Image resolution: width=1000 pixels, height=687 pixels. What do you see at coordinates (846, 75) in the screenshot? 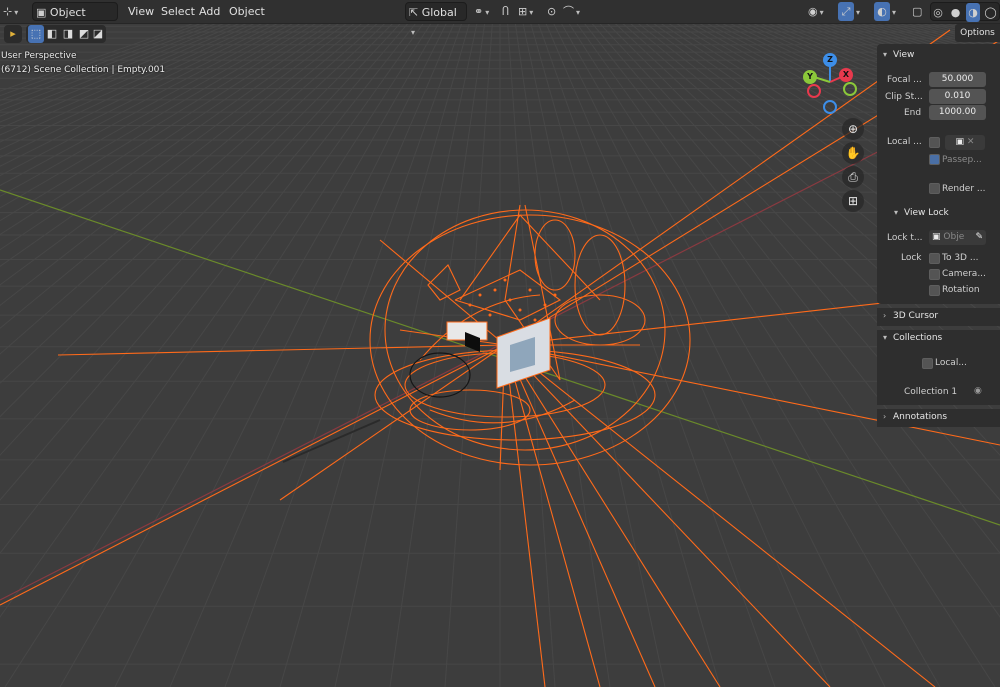
I see `x-axis-ball: X` at bounding box center [846, 75].